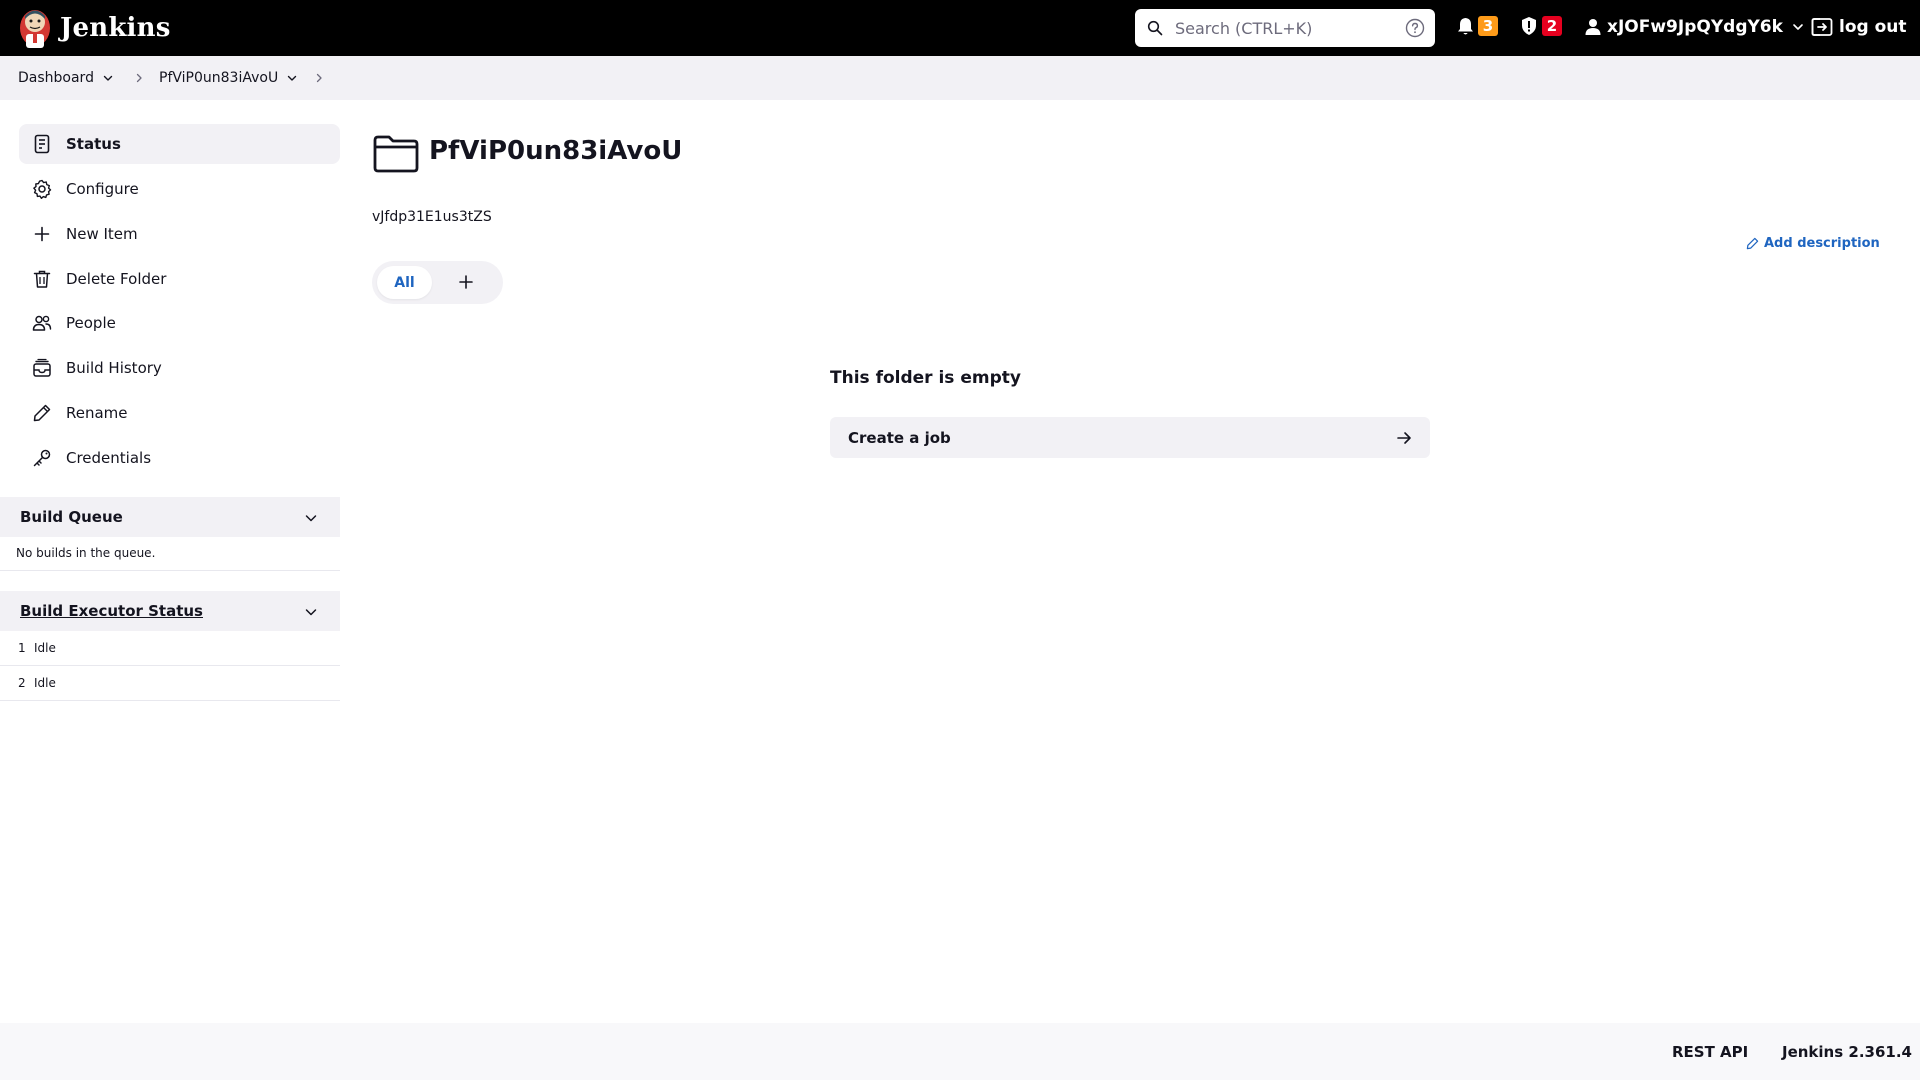 Image resolution: width=1920 pixels, height=1080 pixels. I want to click on breadcrumb: Dashboard PfViP0un83iAvoU, so click(960, 78).